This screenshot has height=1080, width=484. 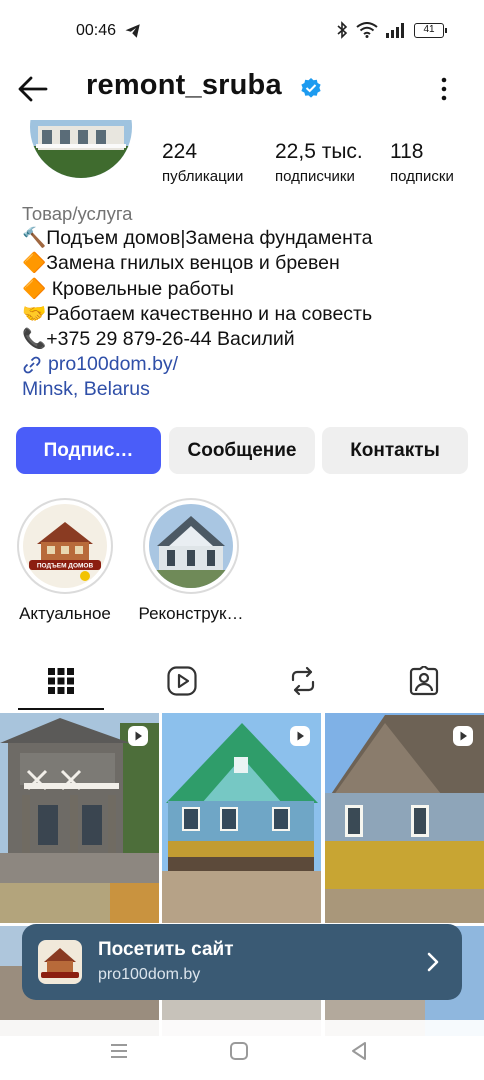 I want to click on bio-website-text: pro100dom.by/, so click(x=113, y=364).